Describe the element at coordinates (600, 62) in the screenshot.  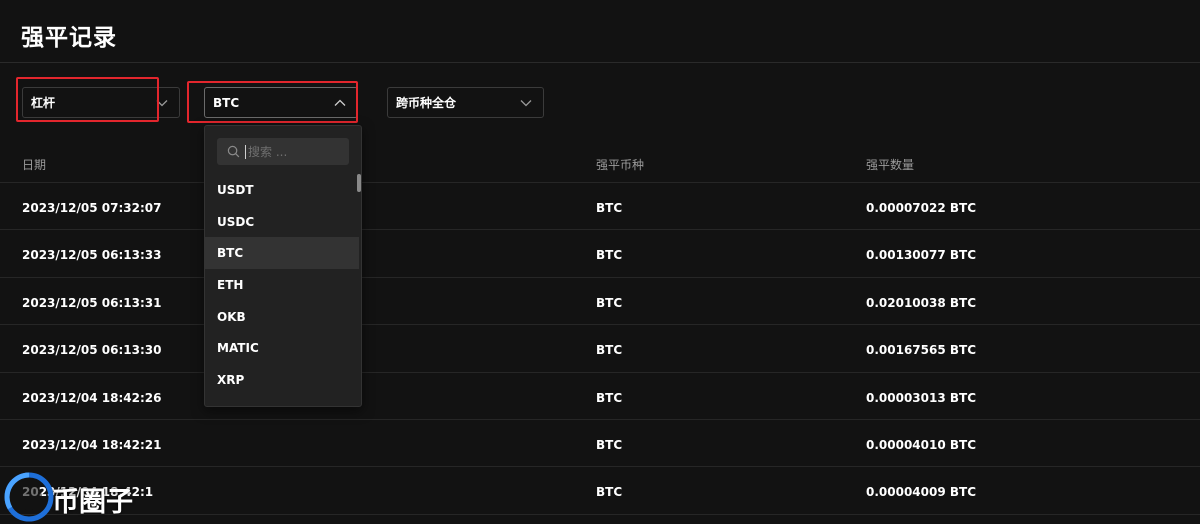
I see `title-divider` at that location.